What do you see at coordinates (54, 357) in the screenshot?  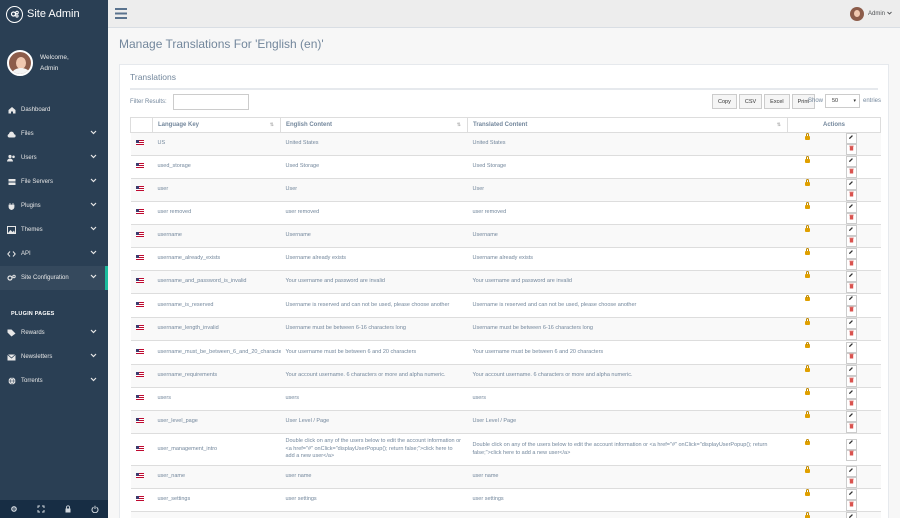 I see `sidebar-item-newsletters: Newsletters` at bounding box center [54, 357].